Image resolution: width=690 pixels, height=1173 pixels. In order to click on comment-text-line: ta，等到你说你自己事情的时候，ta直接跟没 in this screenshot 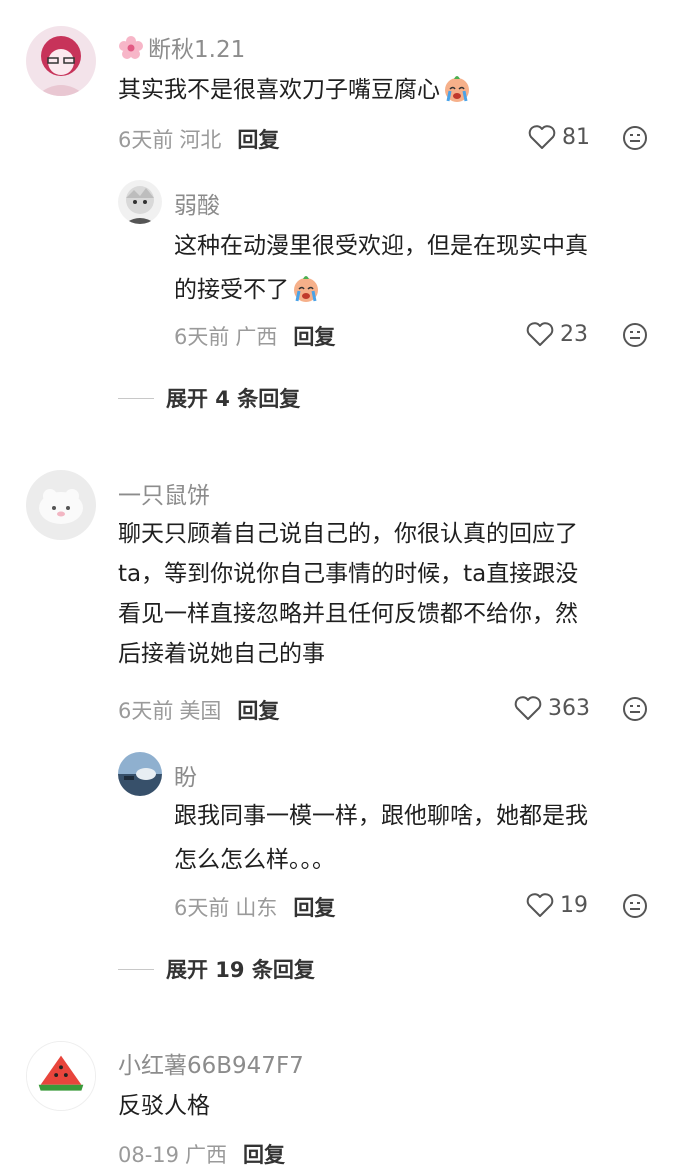, I will do `click(348, 574)`.